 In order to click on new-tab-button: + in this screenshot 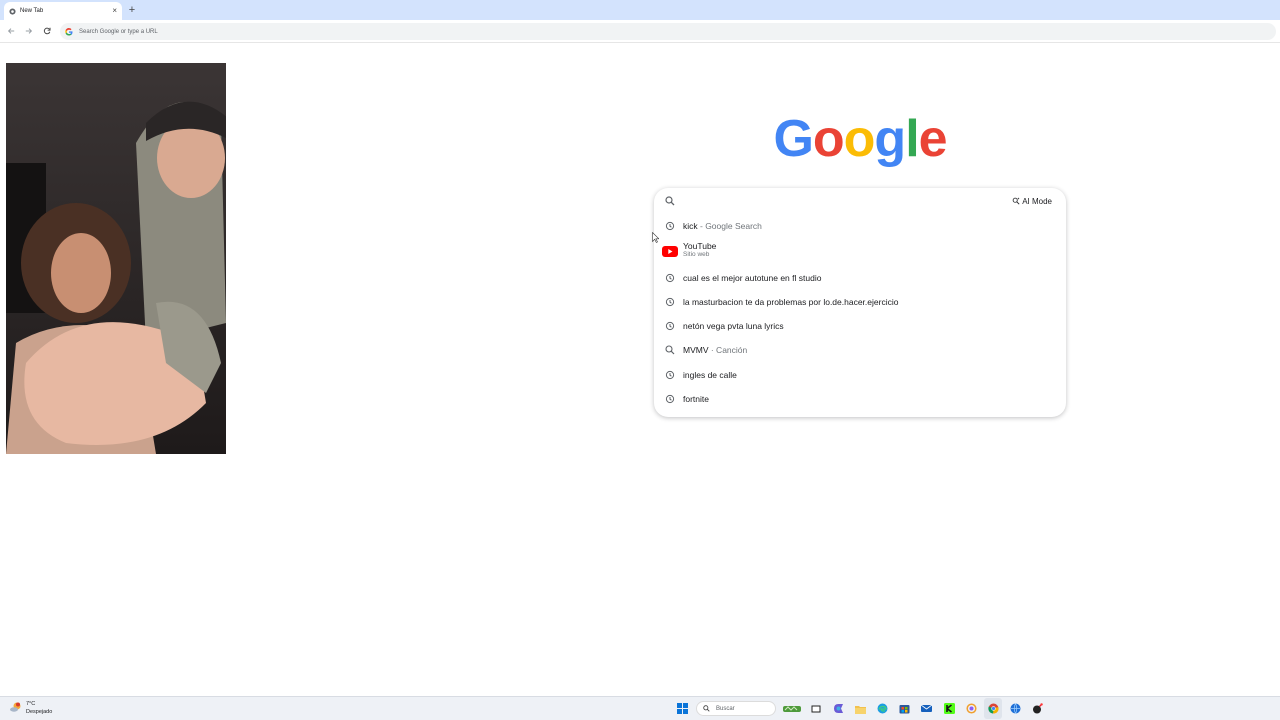, I will do `click(132, 10)`.